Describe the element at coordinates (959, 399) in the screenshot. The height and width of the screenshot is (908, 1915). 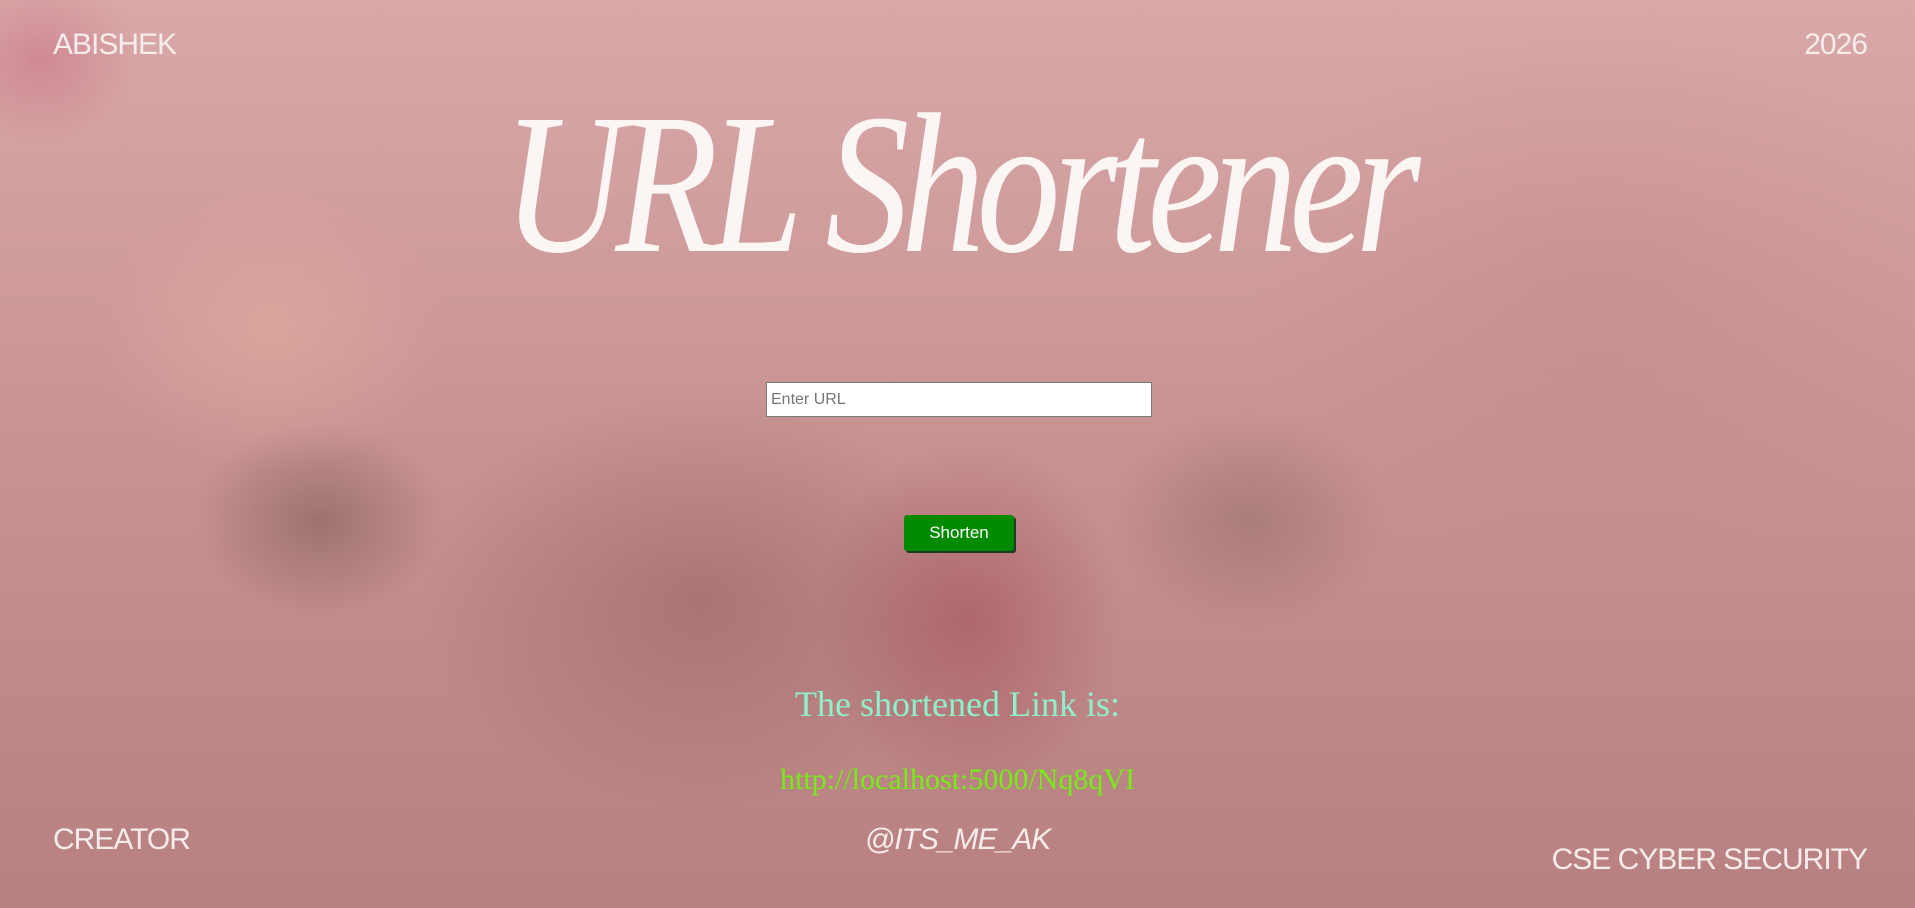
I see `url-input` at that location.